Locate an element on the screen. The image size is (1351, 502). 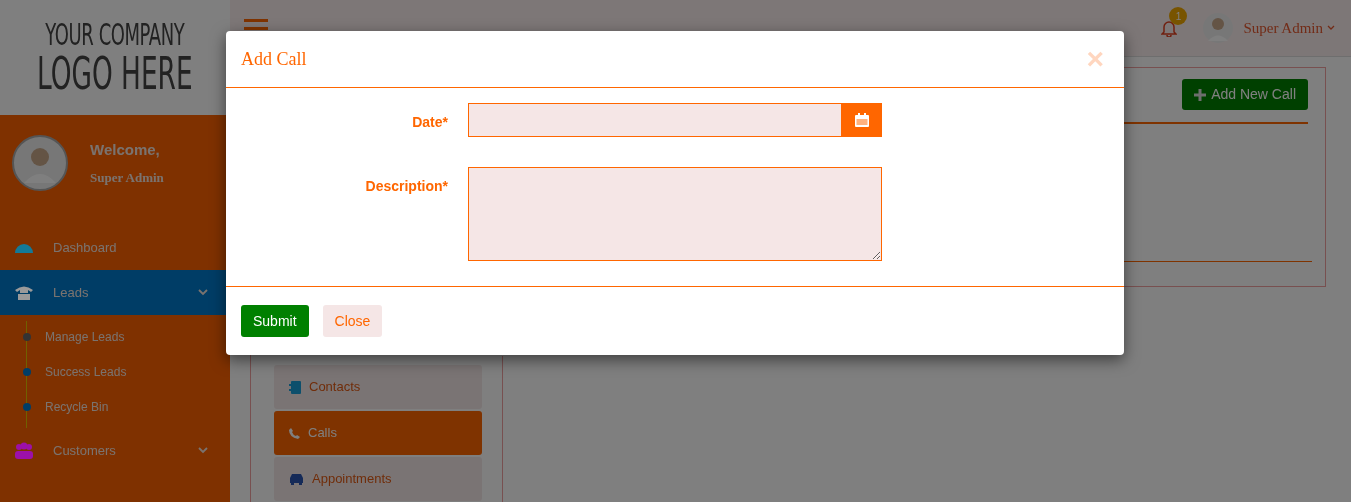
date-field is located at coordinates (655, 120).